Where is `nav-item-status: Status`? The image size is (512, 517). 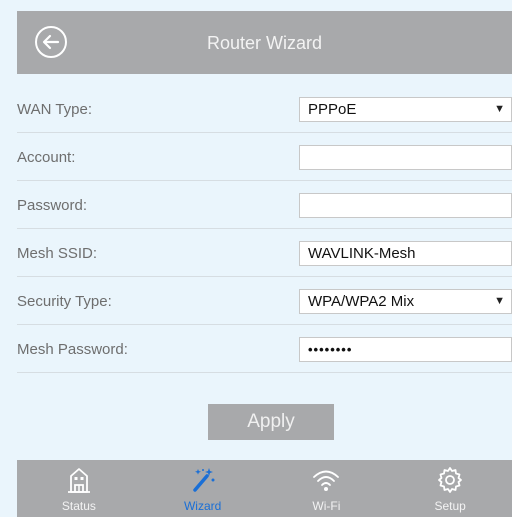 nav-item-status: Status is located at coordinates (79, 488).